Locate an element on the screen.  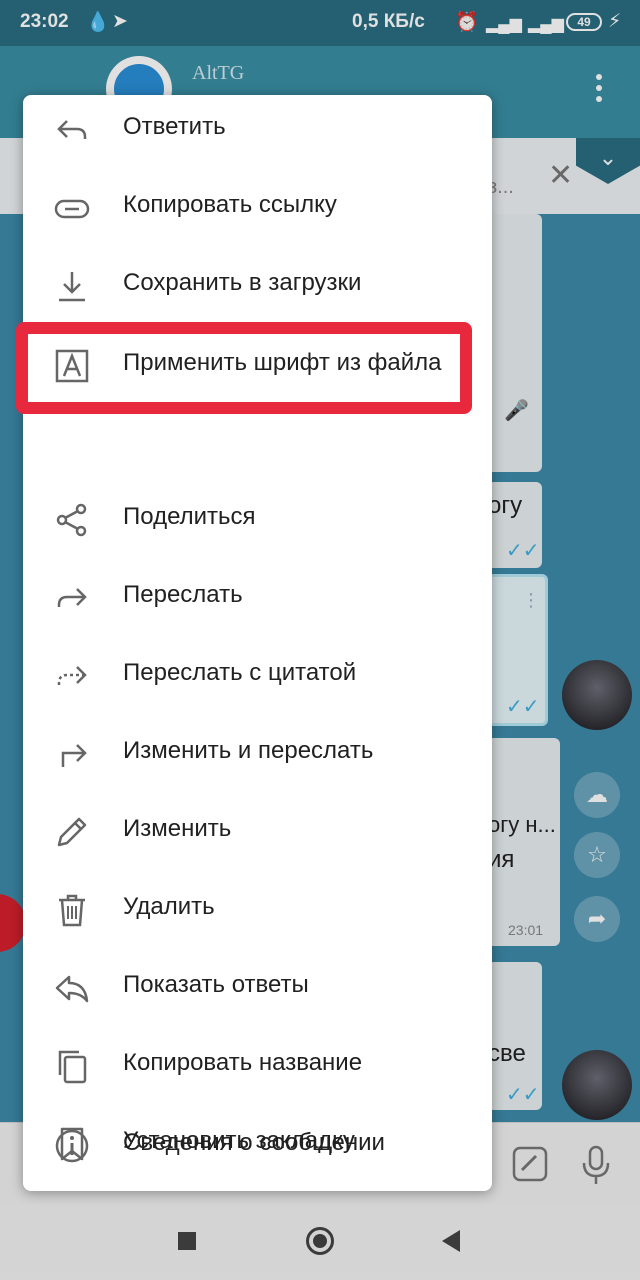
menu-item-reply: Ответить is located at coordinates (257, 132).